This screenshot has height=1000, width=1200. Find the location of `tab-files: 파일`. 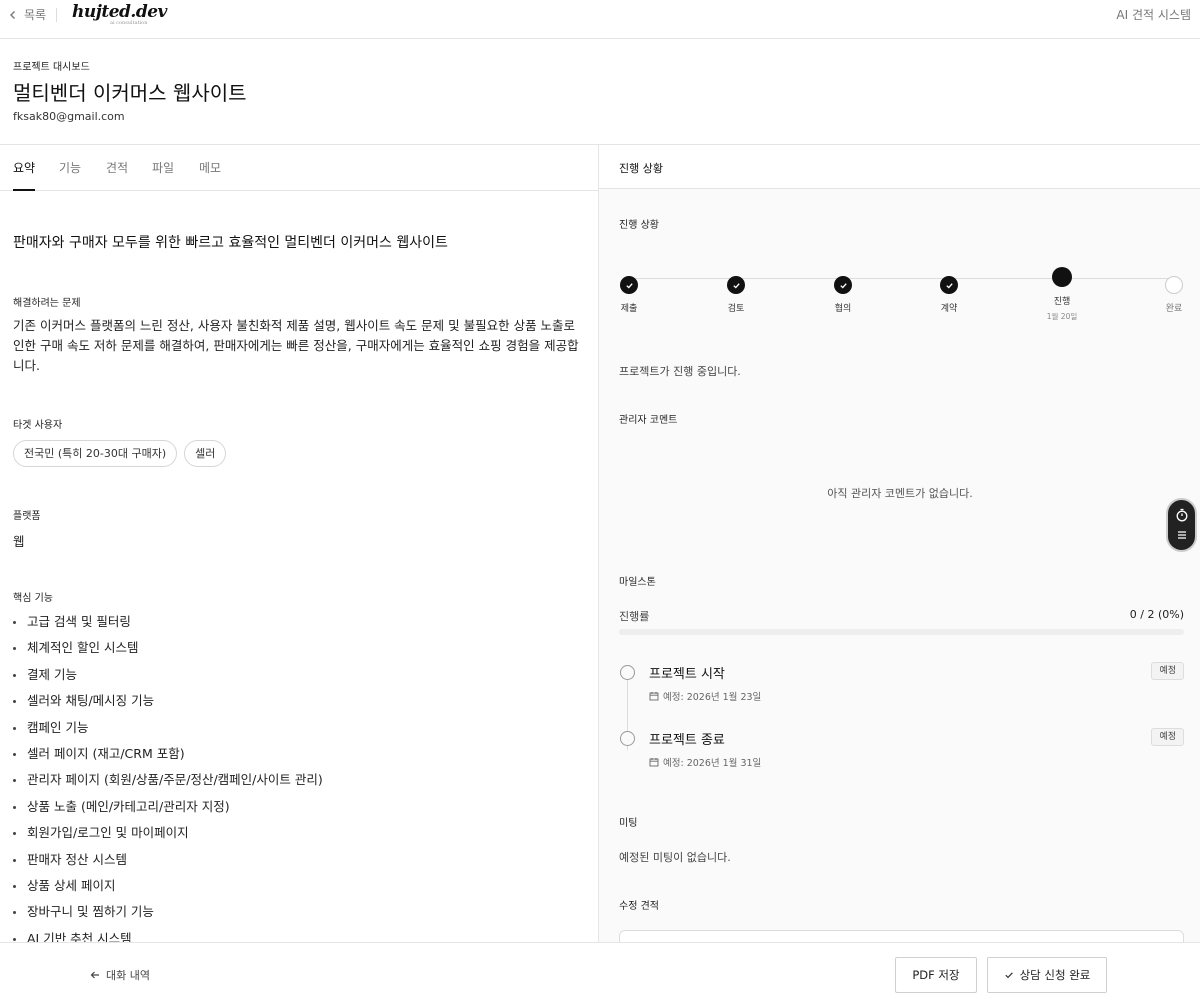

tab-files: 파일 is located at coordinates (163, 174).